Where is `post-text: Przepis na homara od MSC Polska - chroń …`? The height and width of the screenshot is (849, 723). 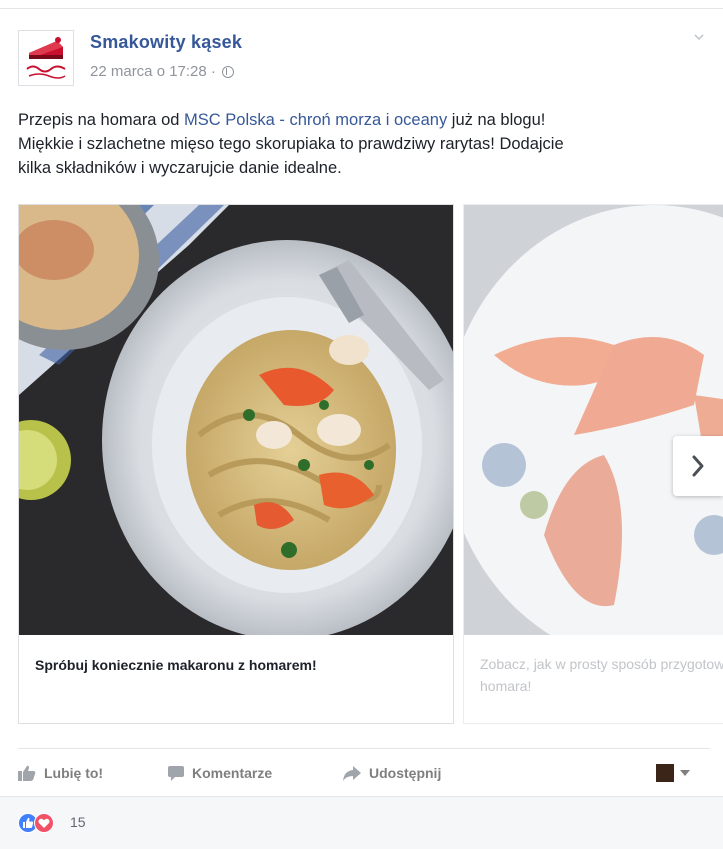
post-text: Przepis na homara od MSC Polska - chroń … is located at coordinates (368, 144).